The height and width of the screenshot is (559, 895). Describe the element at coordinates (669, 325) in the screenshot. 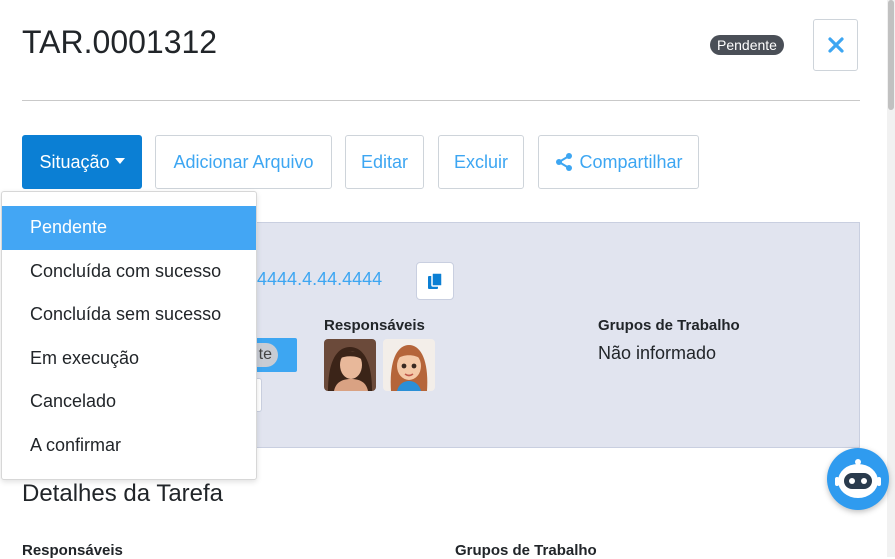

I see `grupos-label: Grupos de Trabalho` at that location.